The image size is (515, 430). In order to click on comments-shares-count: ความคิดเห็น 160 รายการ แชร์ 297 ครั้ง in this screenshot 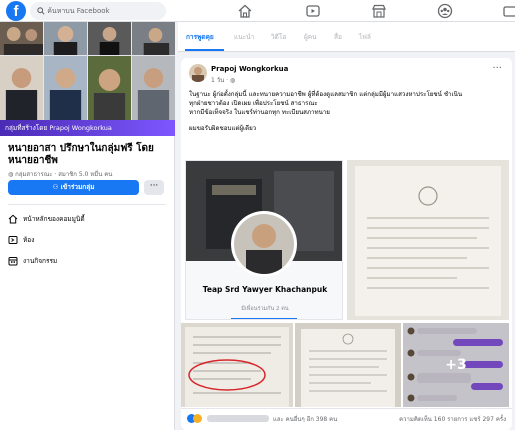, I will do `click(452, 419)`.